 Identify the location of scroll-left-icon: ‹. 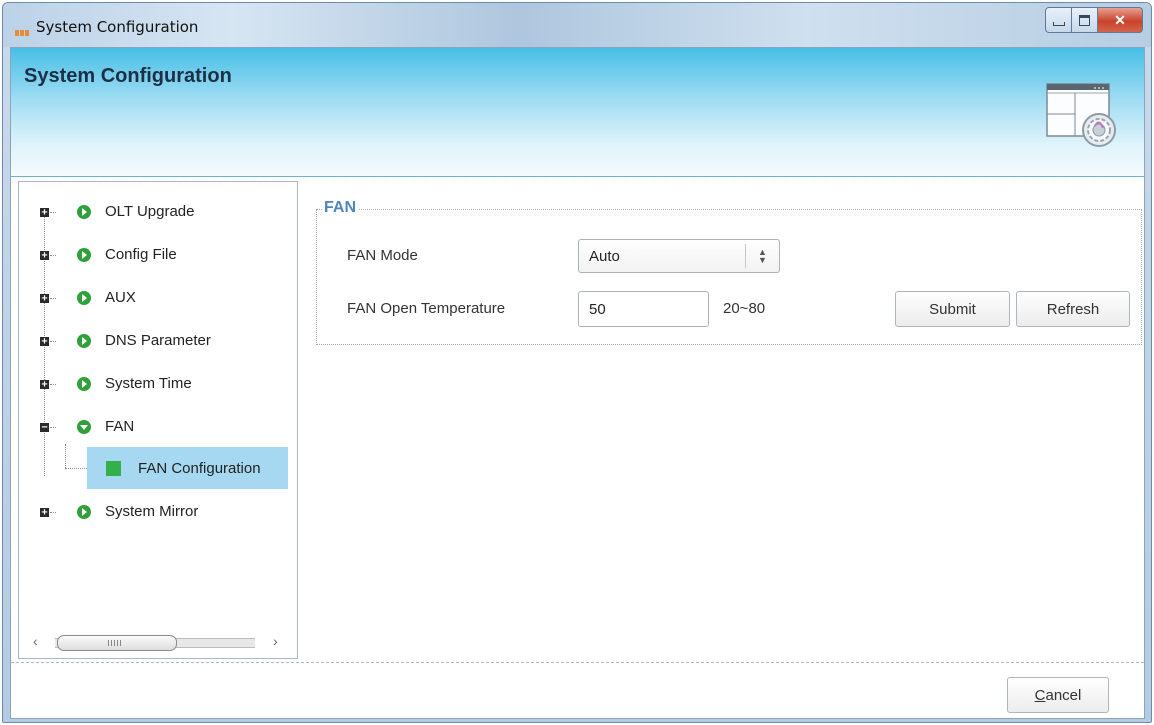
(35, 641).